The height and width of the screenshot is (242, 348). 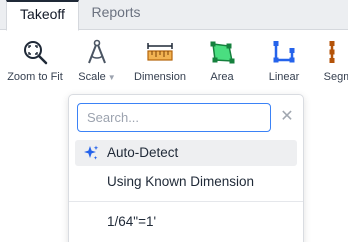 What do you see at coordinates (160, 52) in the screenshot?
I see `ruler-dimension-icon` at bounding box center [160, 52].